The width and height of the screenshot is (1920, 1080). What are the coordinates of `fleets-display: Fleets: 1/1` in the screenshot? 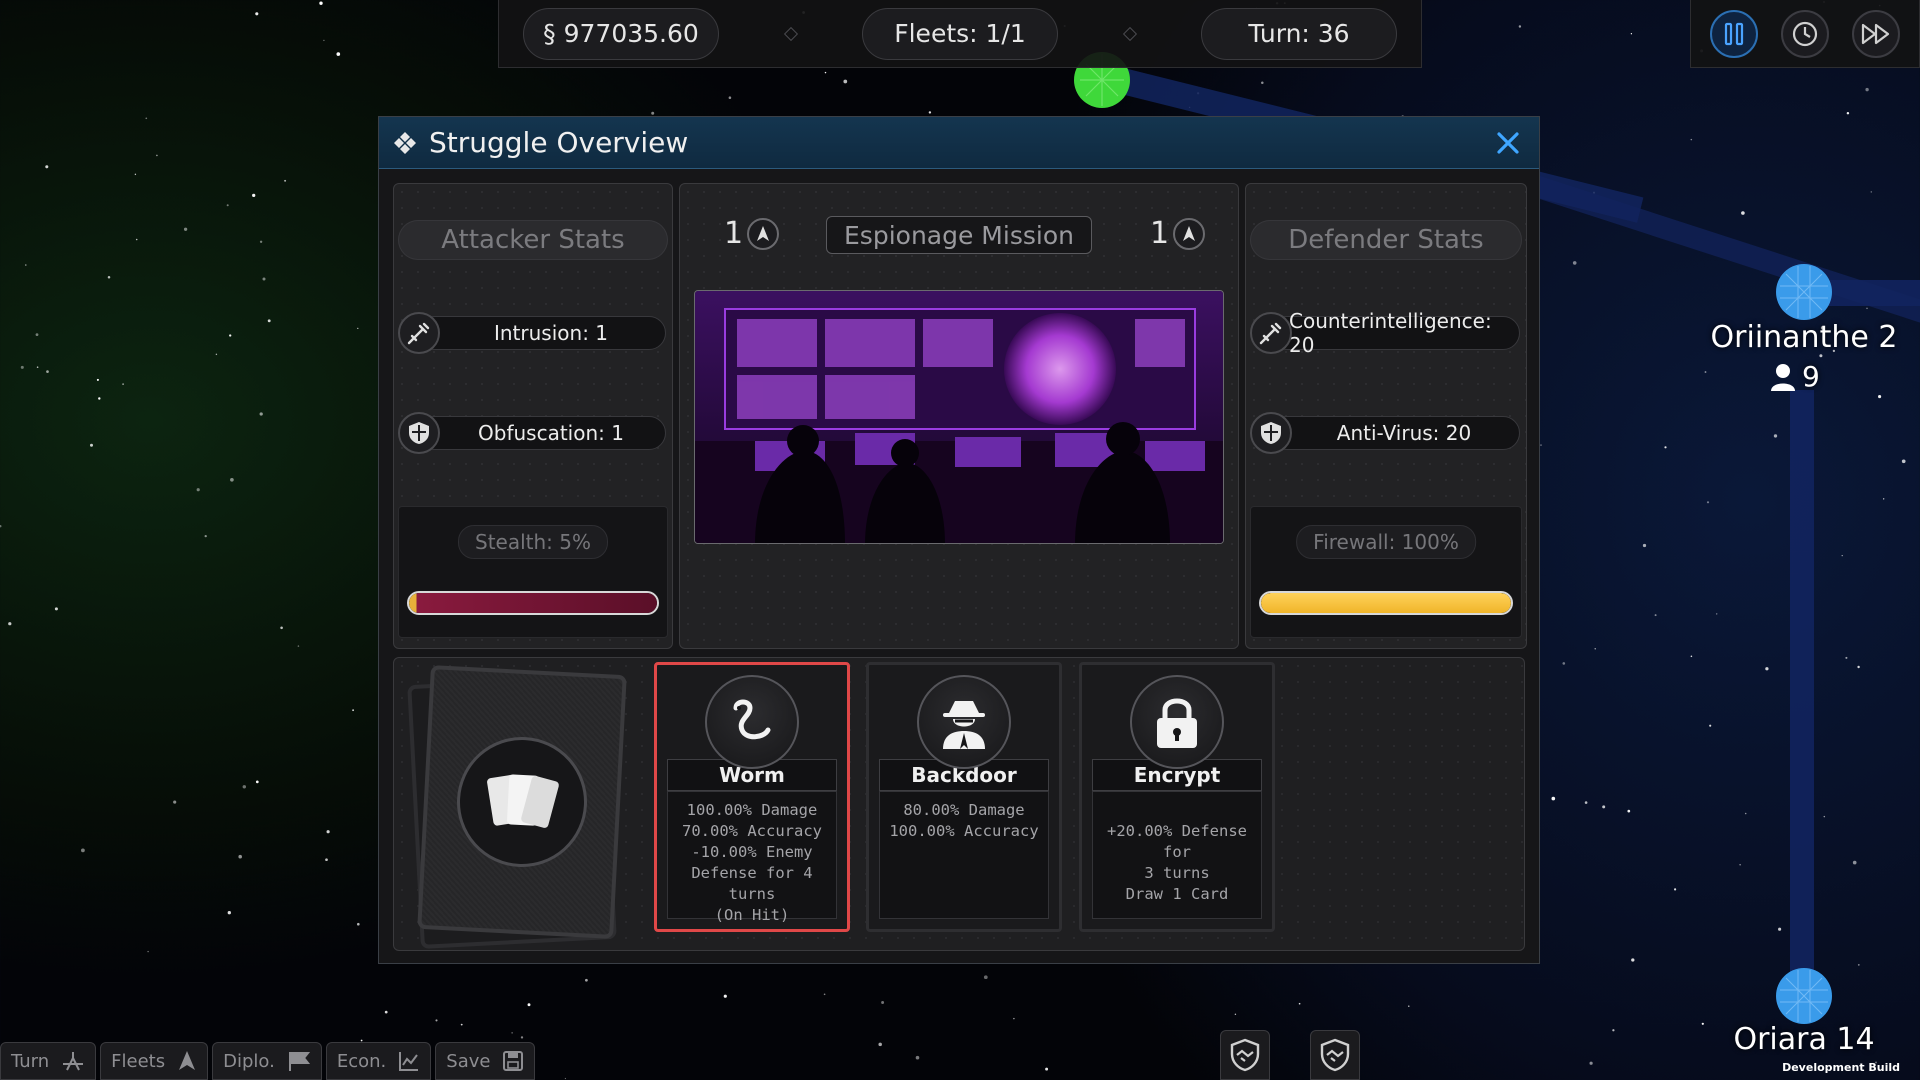 It's located at (960, 33).